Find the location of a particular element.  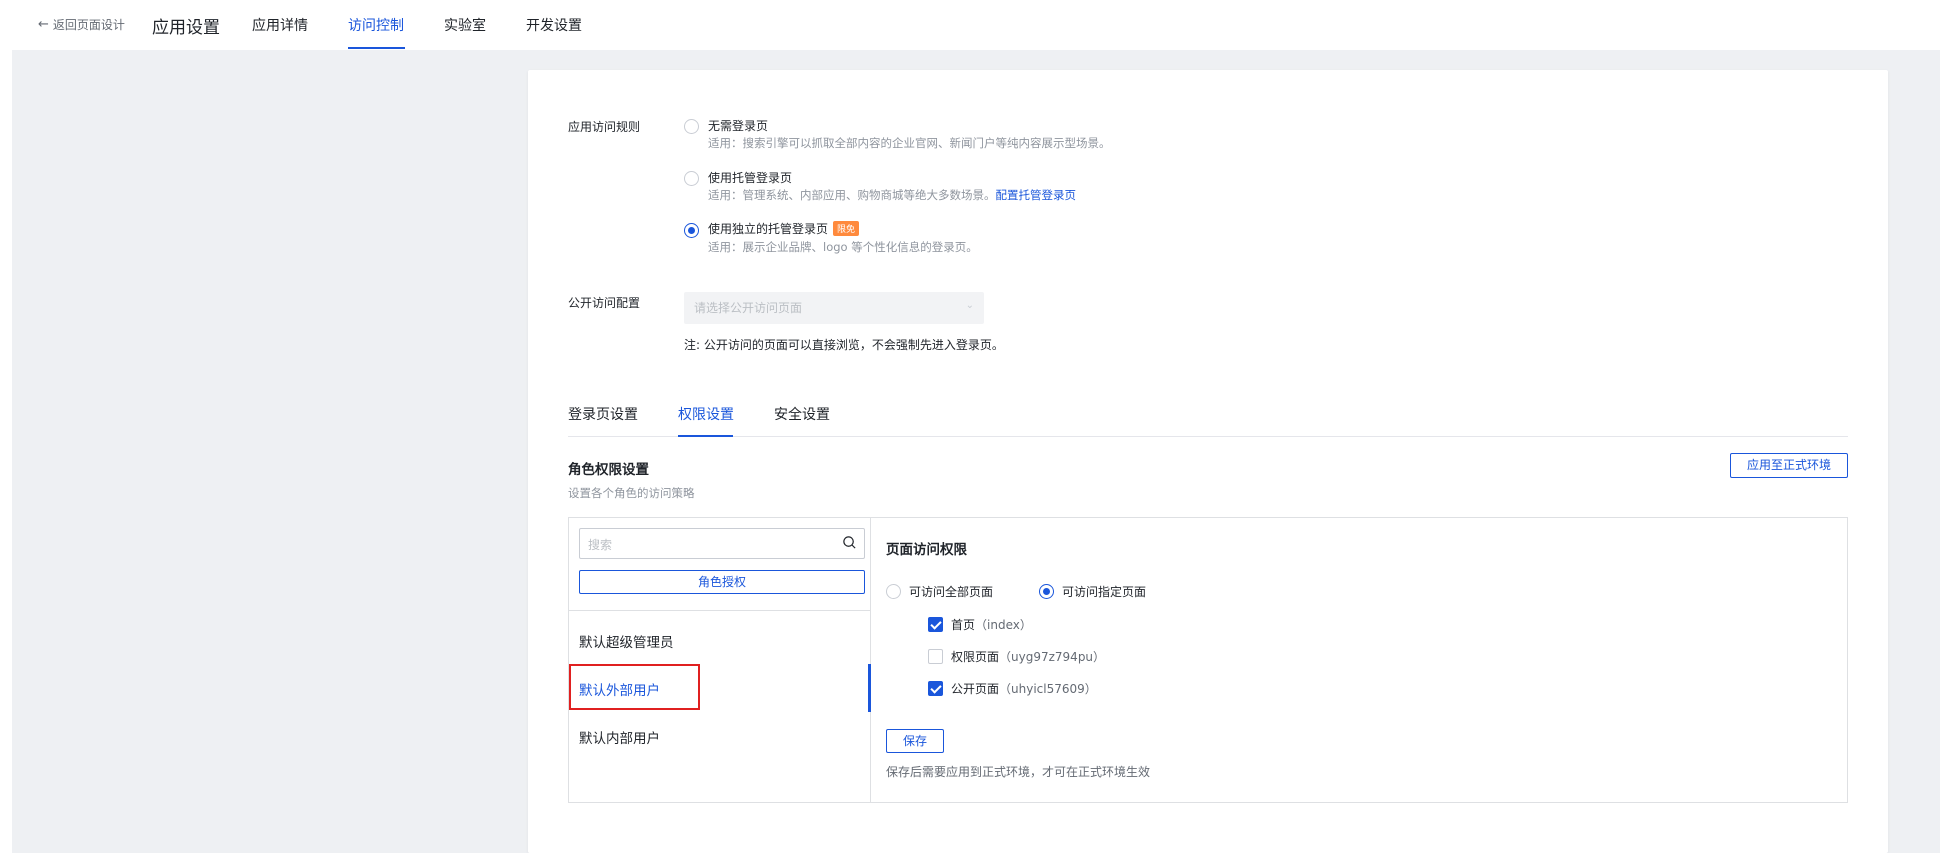

panel-divider is located at coordinates (870, 660).